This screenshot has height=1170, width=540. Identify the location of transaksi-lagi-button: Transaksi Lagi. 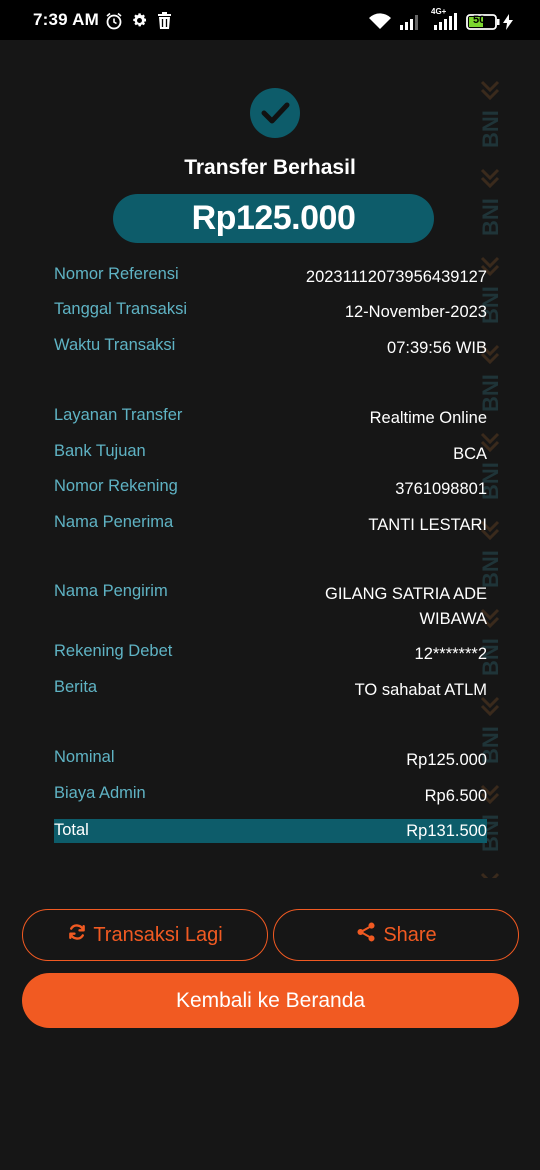
(145, 935).